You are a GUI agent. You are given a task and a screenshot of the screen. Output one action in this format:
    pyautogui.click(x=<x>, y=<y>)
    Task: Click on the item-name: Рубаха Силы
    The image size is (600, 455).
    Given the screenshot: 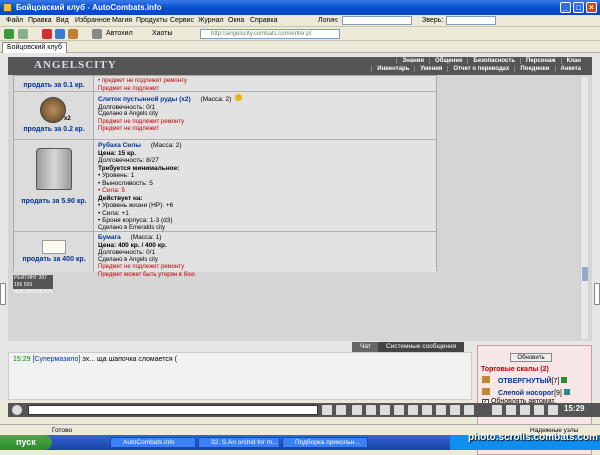 What is the action you would take?
    pyautogui.click(x=119, y=145)
    